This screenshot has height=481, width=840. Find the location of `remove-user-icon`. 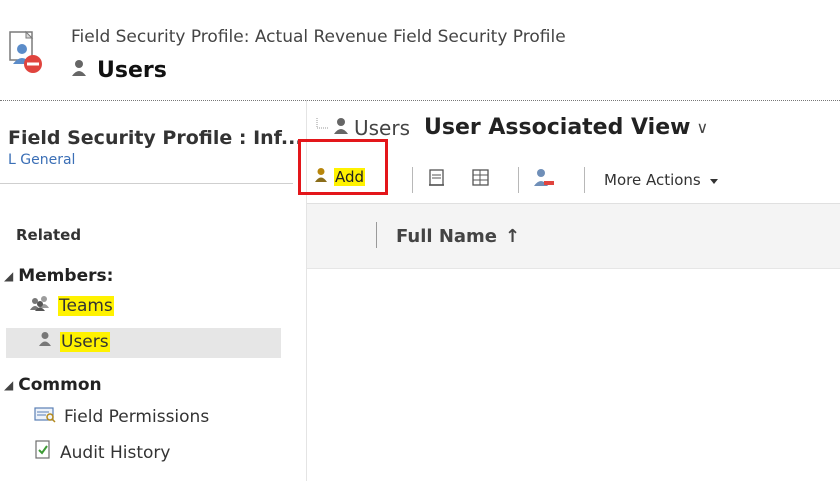

remove-user-icon is located at coordinates (544, 180).